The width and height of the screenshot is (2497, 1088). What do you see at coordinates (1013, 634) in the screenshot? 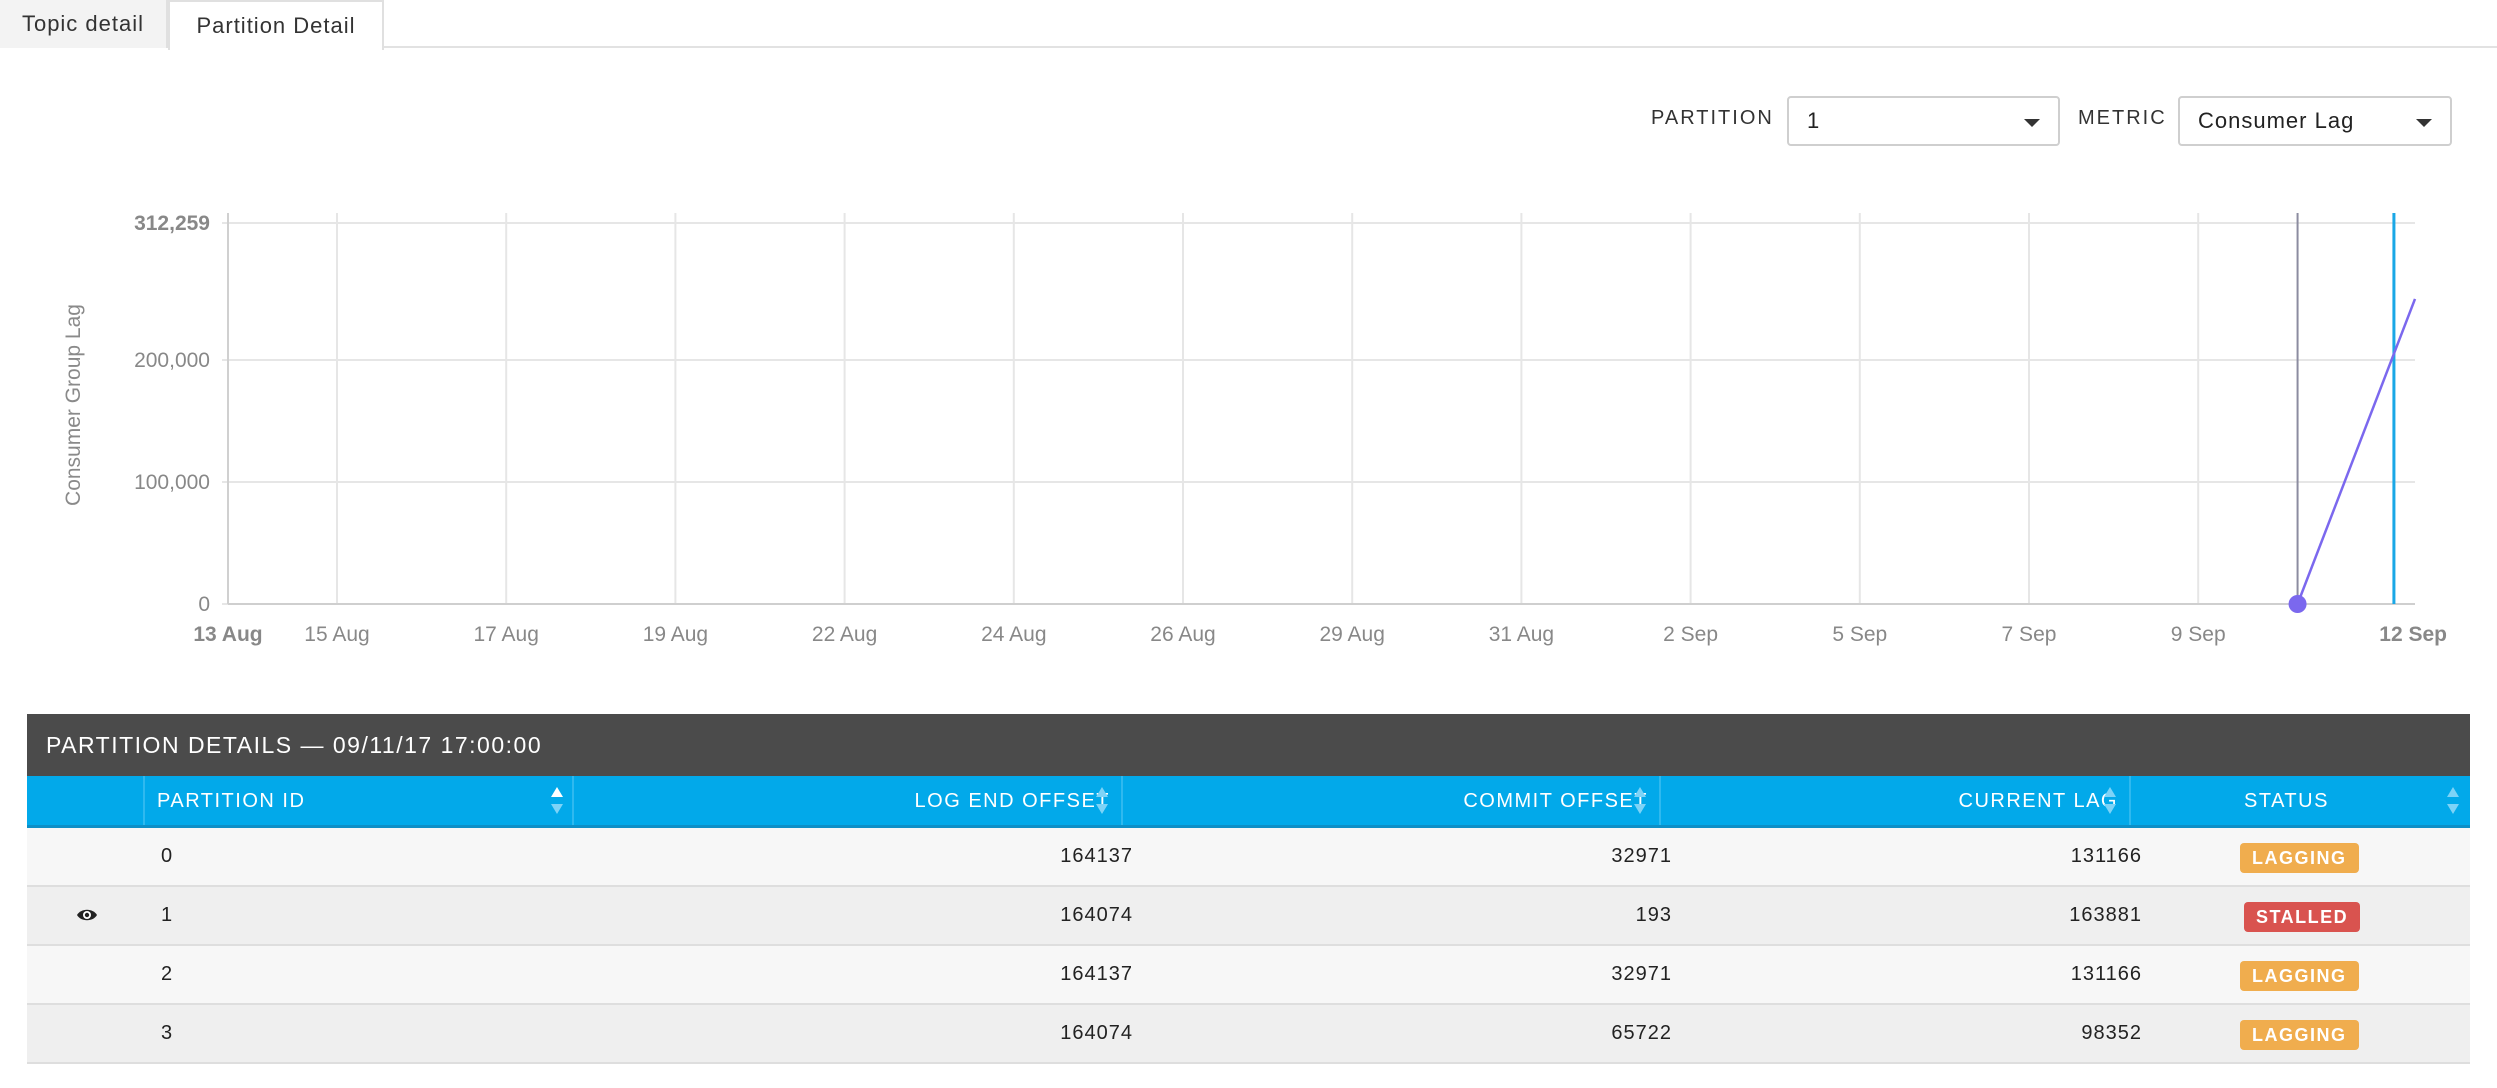
I see `x-tick-label: 24 Aug` at bounding box center [1013, 634].